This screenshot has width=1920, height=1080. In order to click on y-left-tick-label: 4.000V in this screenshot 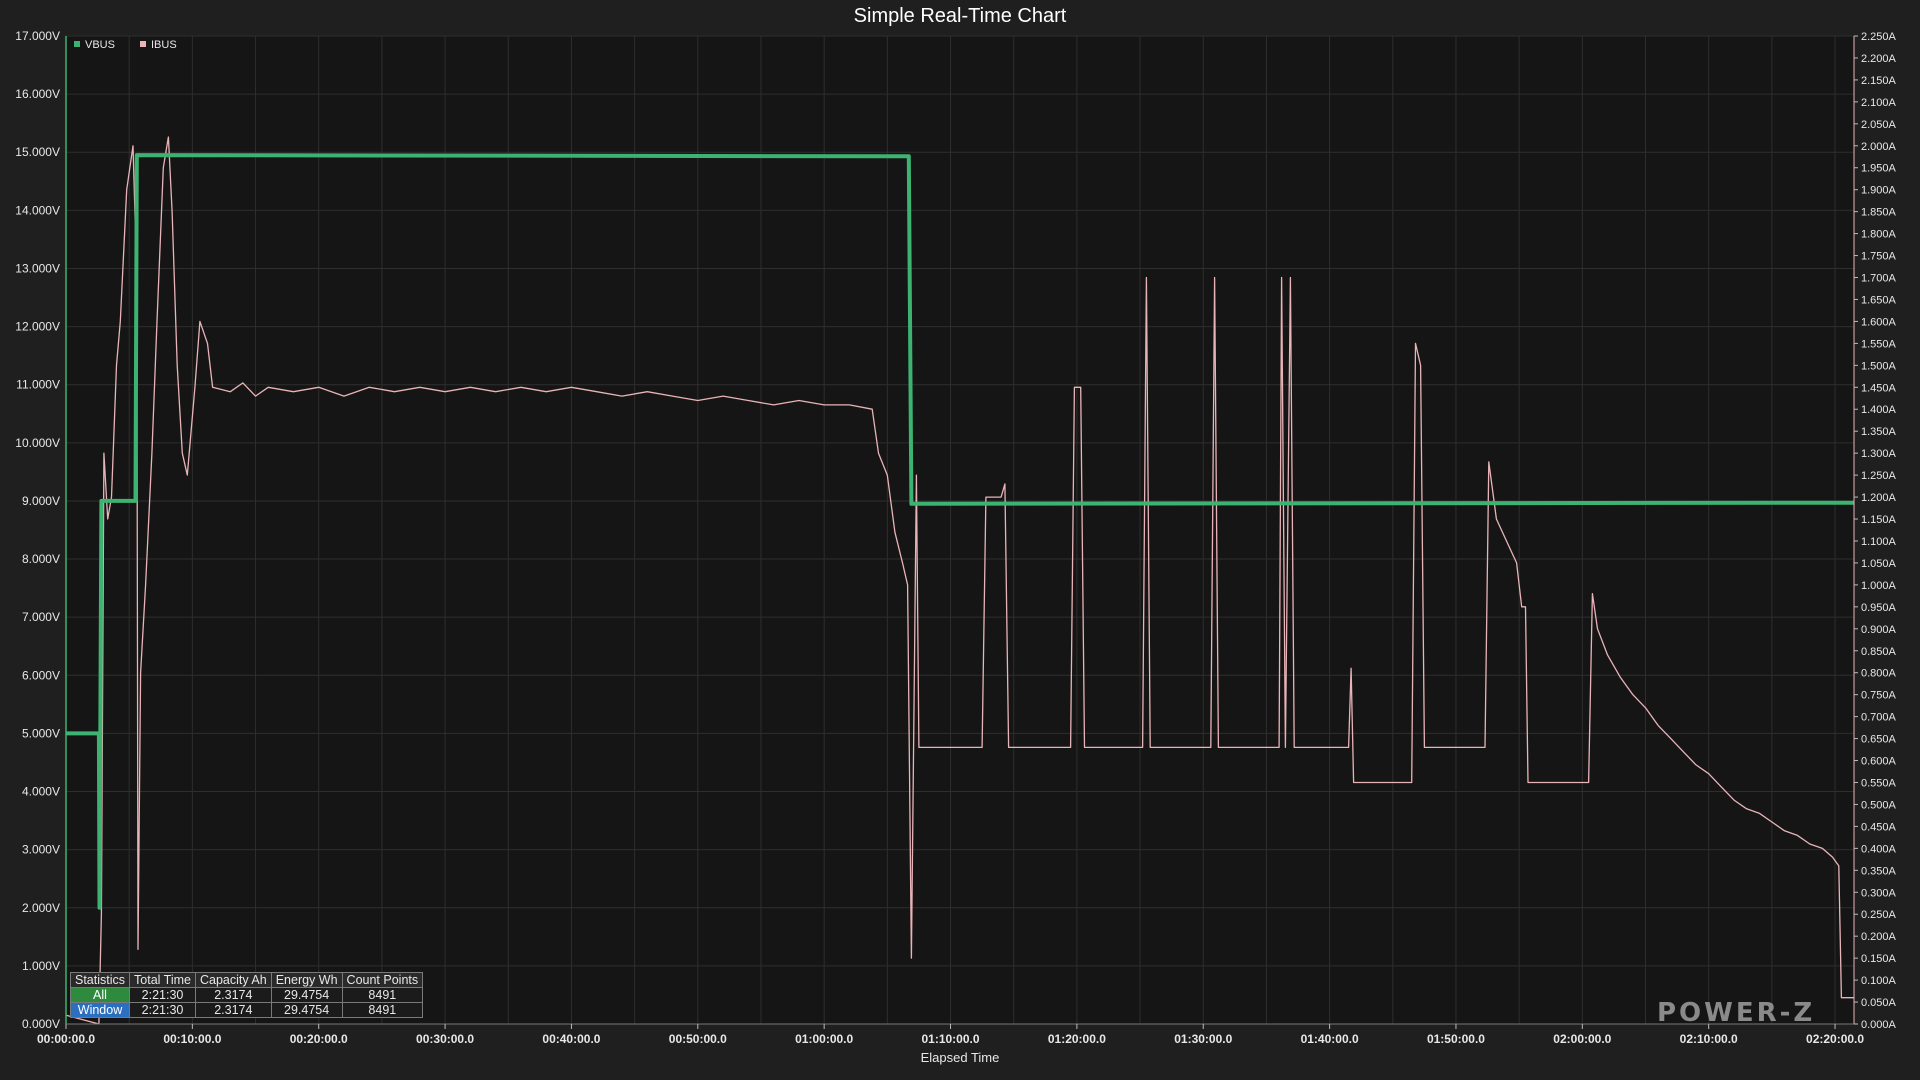, I will do `click(41, 792)`.